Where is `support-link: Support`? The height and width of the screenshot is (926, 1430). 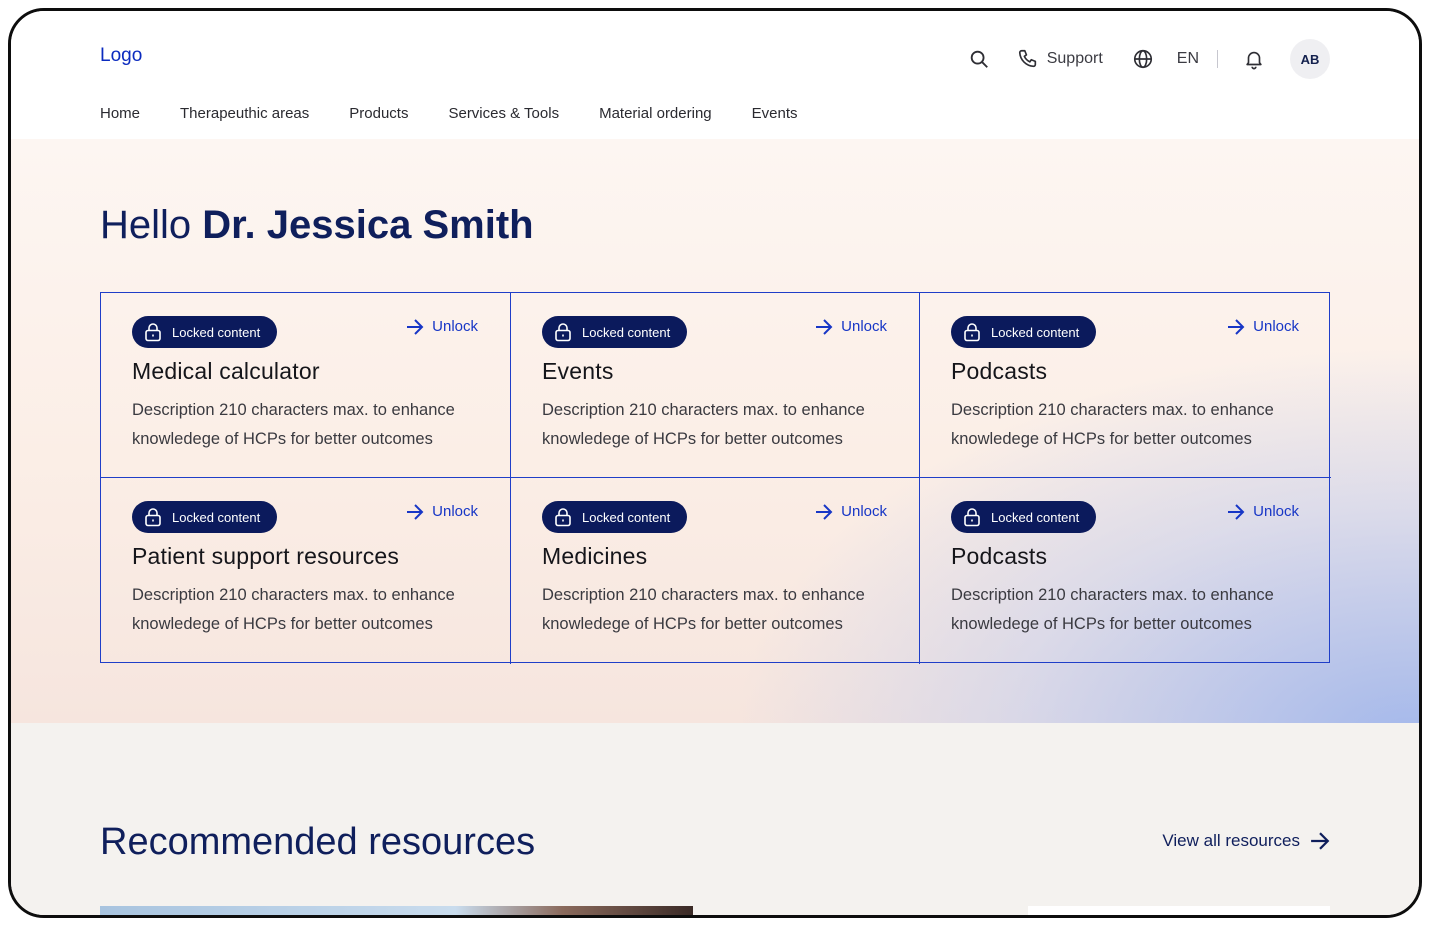 support-link: Support is located at coordinates (1060, 59).